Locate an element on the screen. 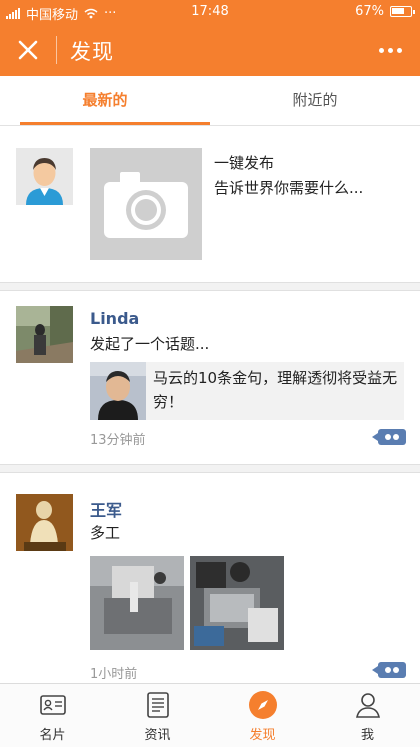 The image size is (420, 748). nav-label: 资讯 is located at coordinates (157, 735).